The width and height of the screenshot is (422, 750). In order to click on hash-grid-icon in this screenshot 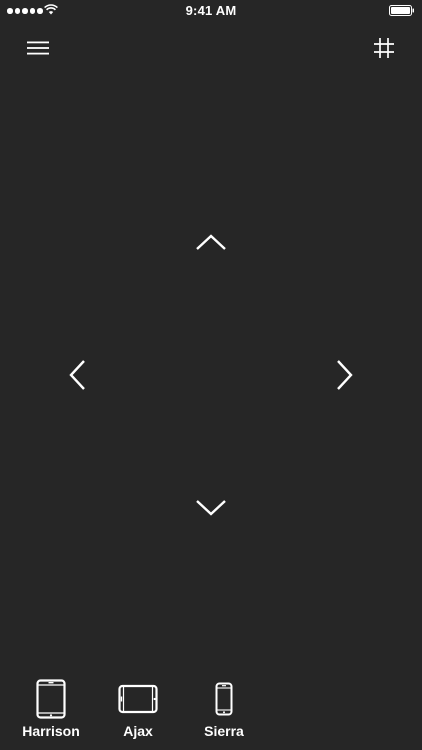, I will do `click(384, 48)`.